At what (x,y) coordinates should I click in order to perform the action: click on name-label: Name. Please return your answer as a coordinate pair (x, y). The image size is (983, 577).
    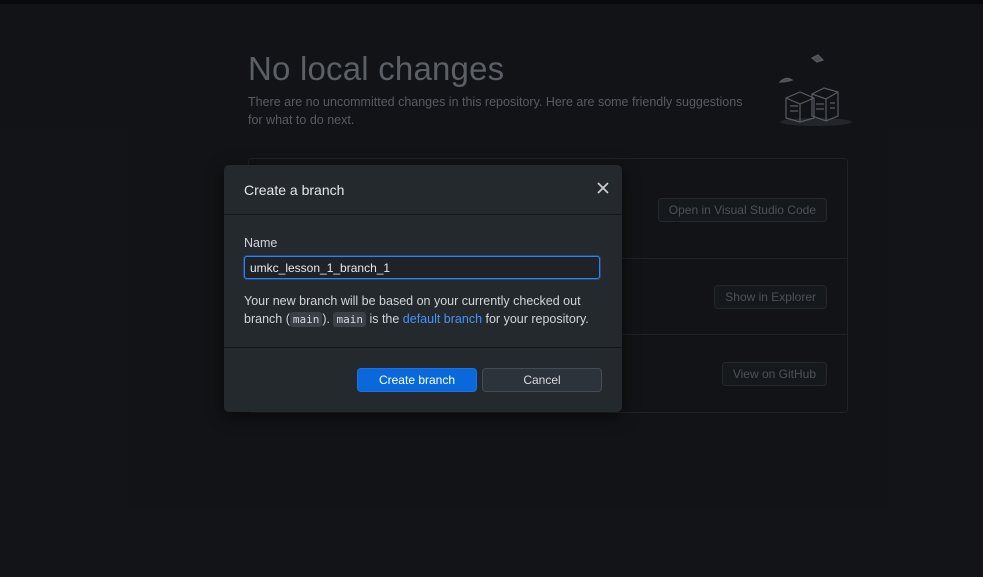
    Looking at the image, I should click on (261, 243).